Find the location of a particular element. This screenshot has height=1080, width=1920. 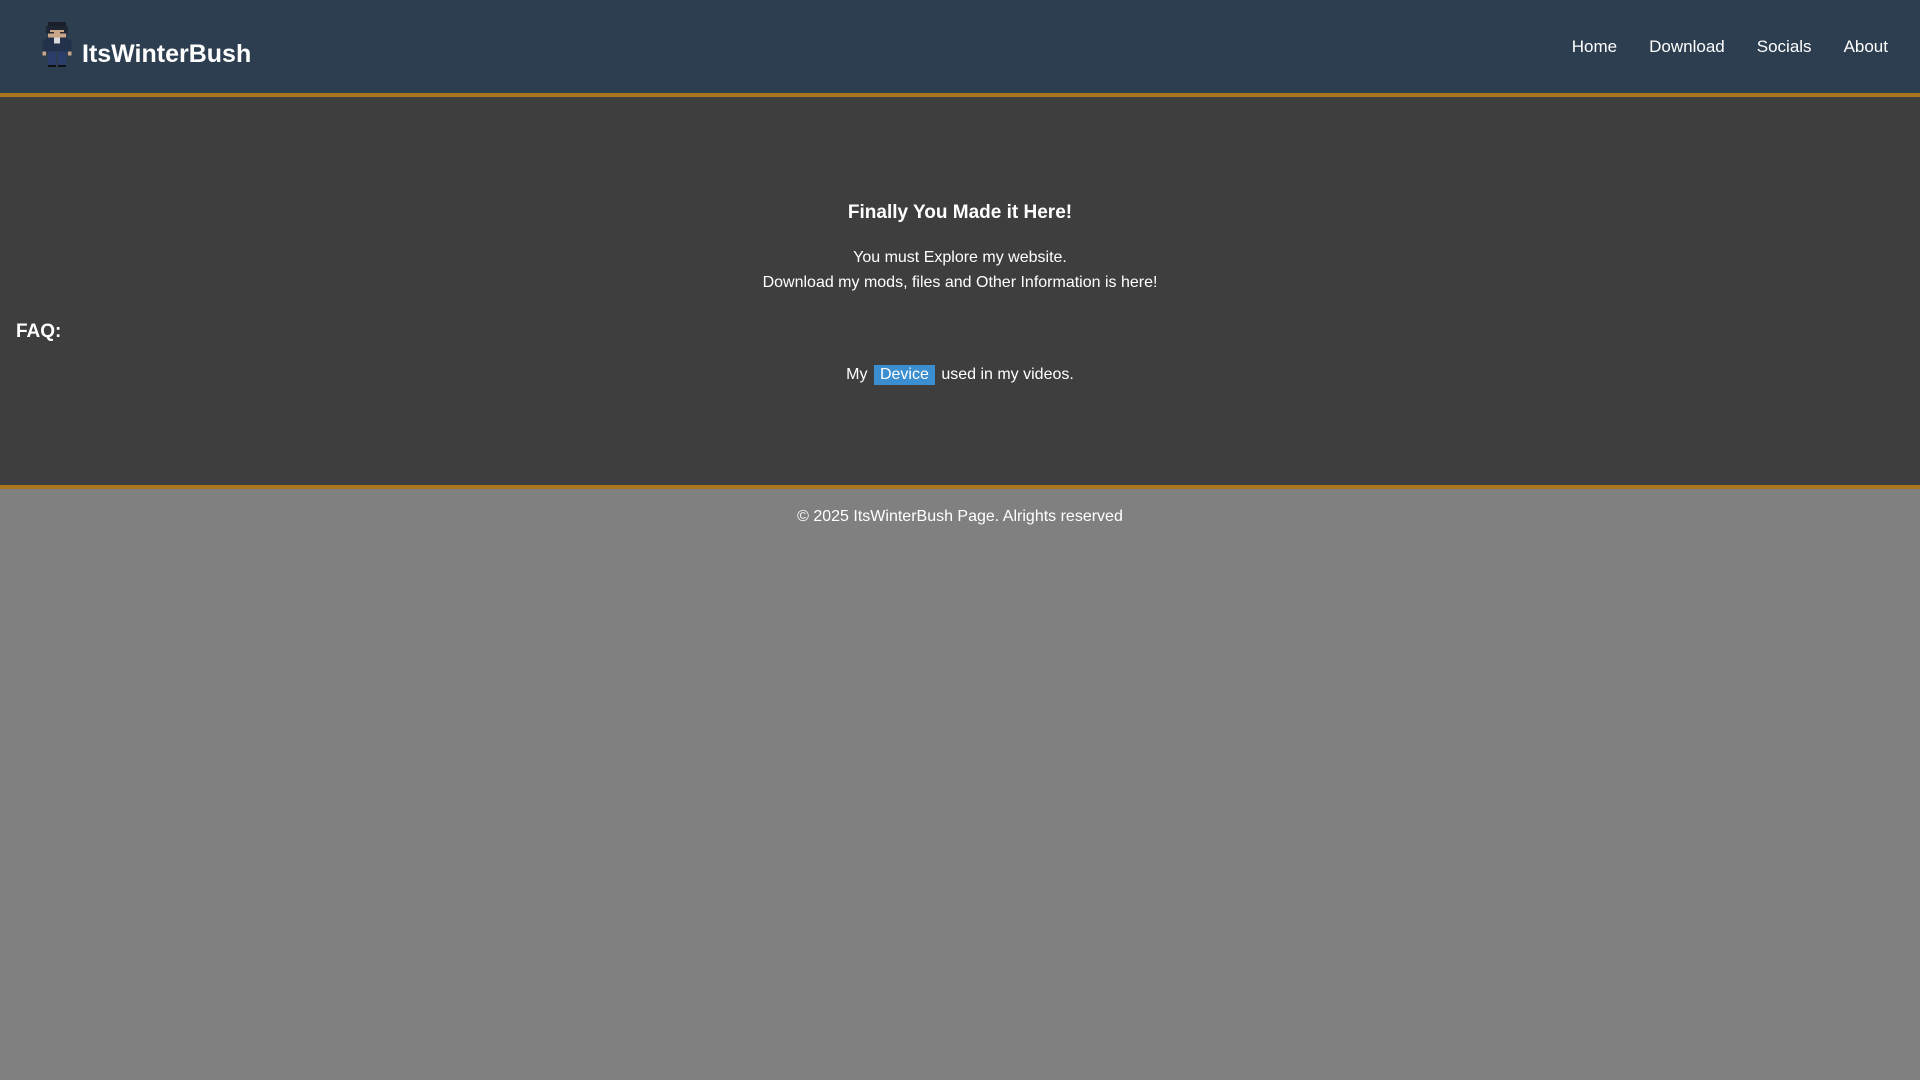

nav-socials-link: Socials is located at coordinates (1784, 47).